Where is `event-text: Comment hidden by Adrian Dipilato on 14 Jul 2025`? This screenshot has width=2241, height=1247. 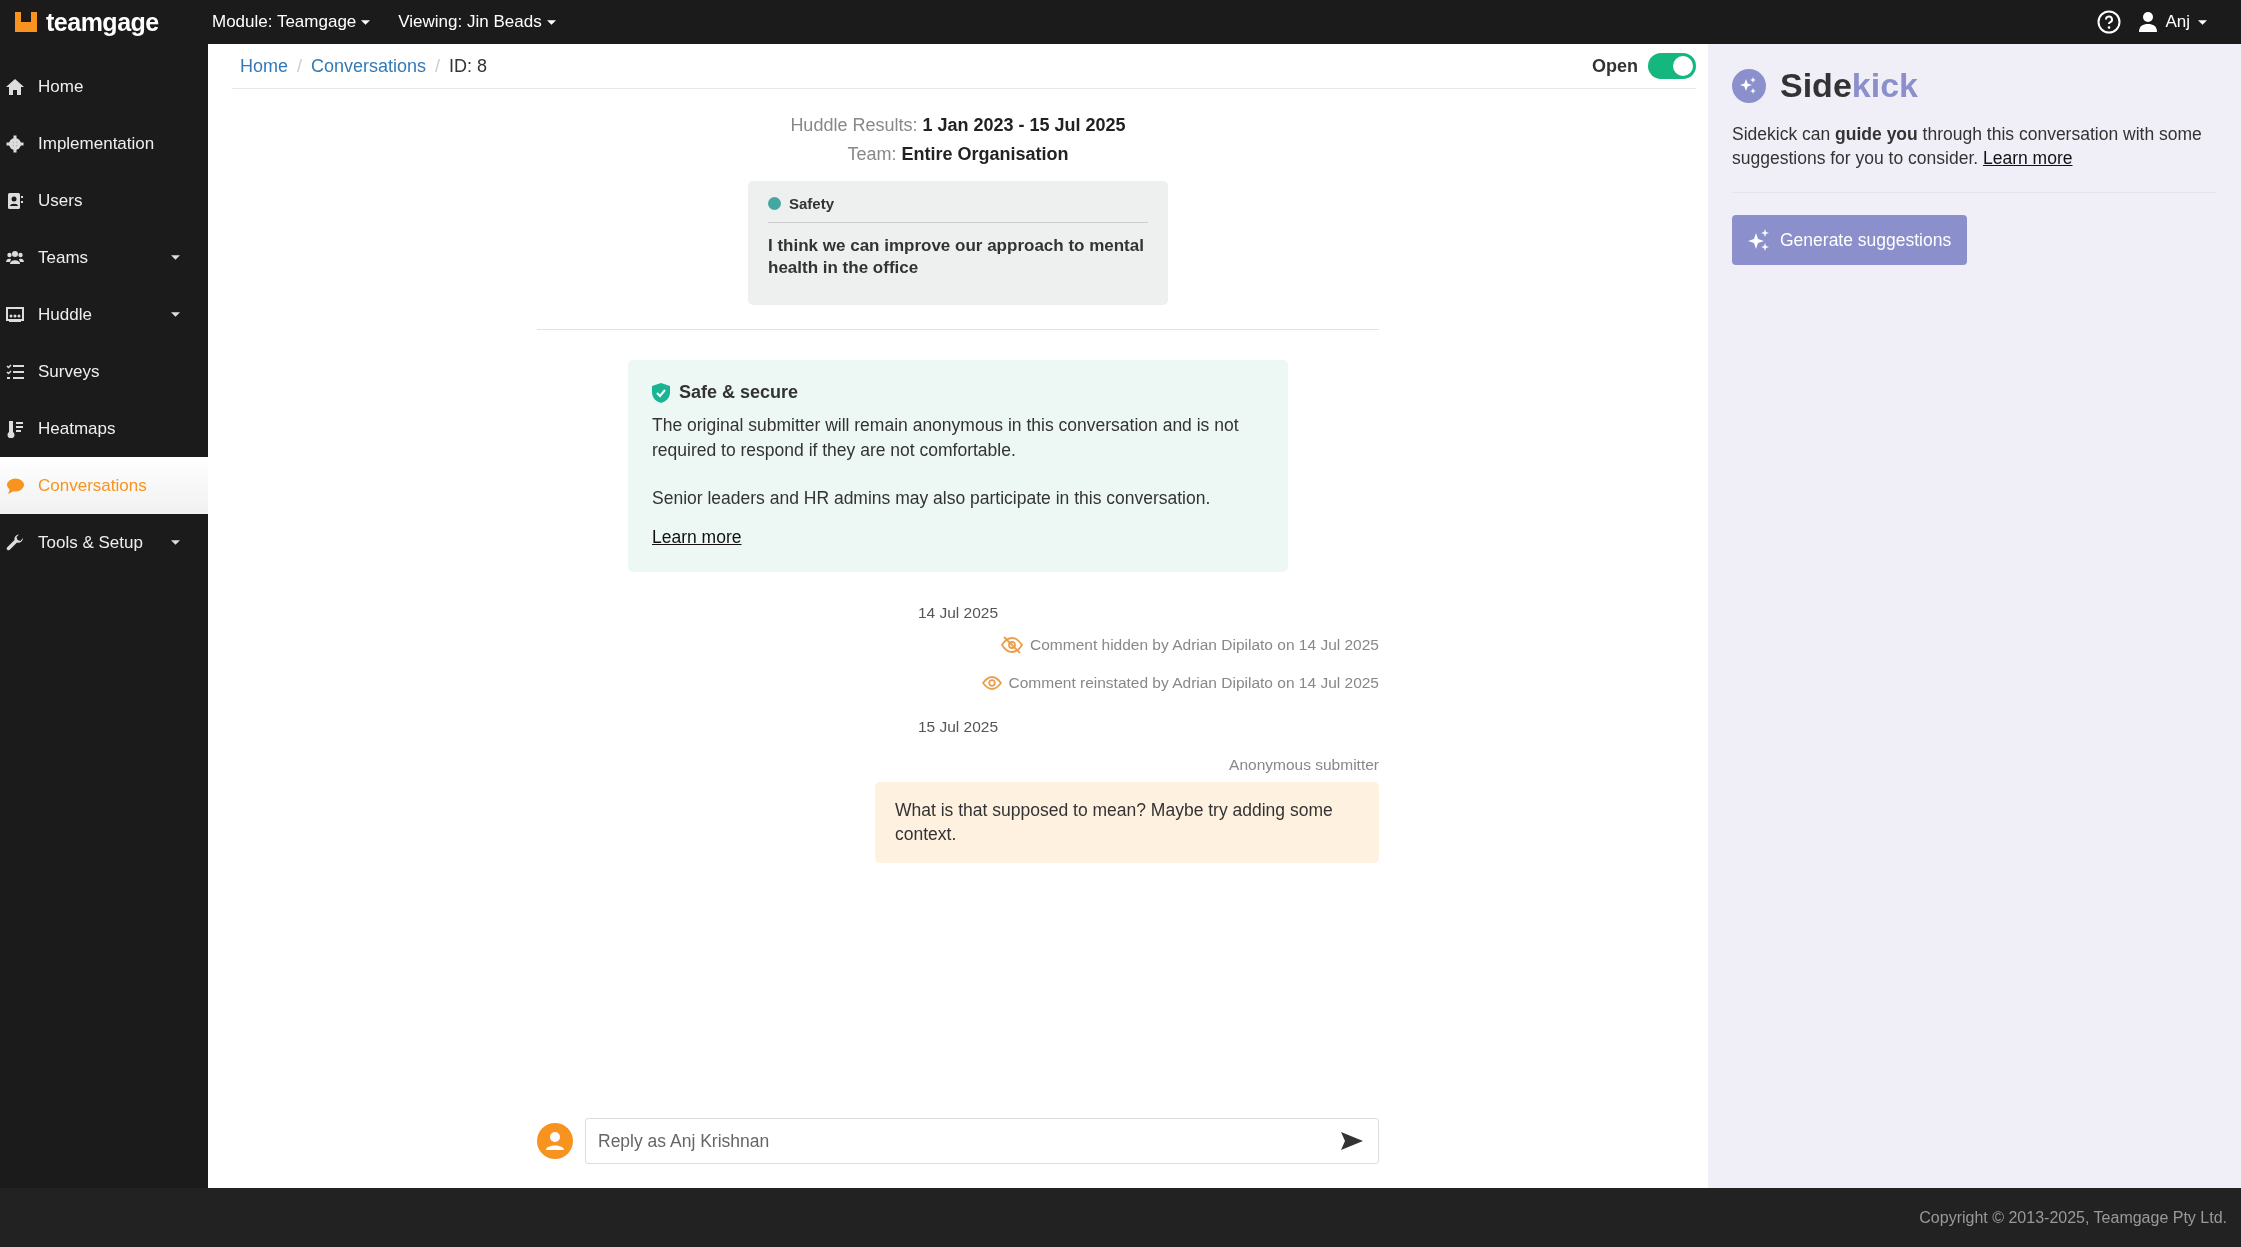
event-text: Comment hidden by Adrian Dipilato on 14 Jul 2025 is located at coordinates (1204, 644).